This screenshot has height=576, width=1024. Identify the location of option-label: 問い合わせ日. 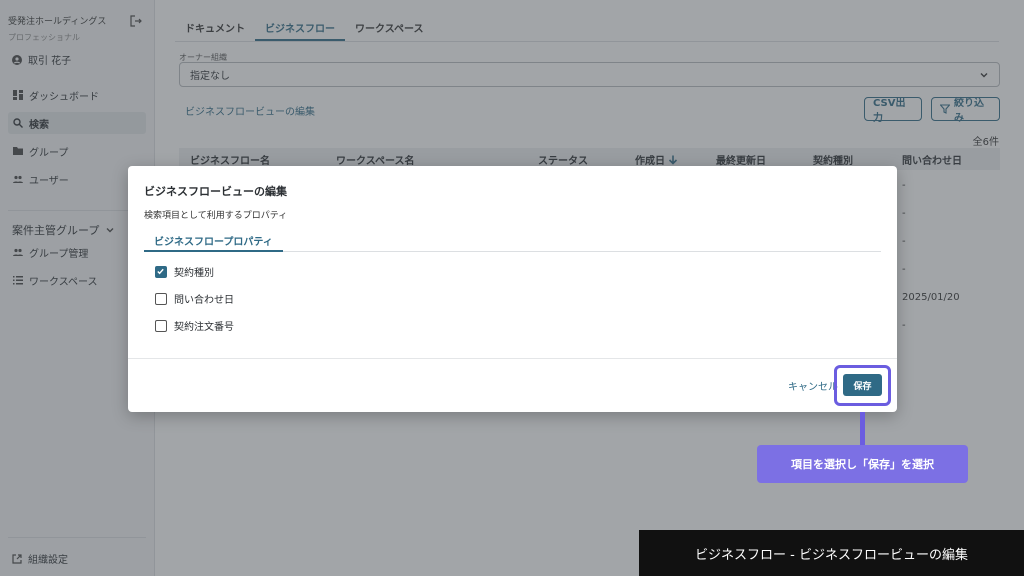
(204, 300).